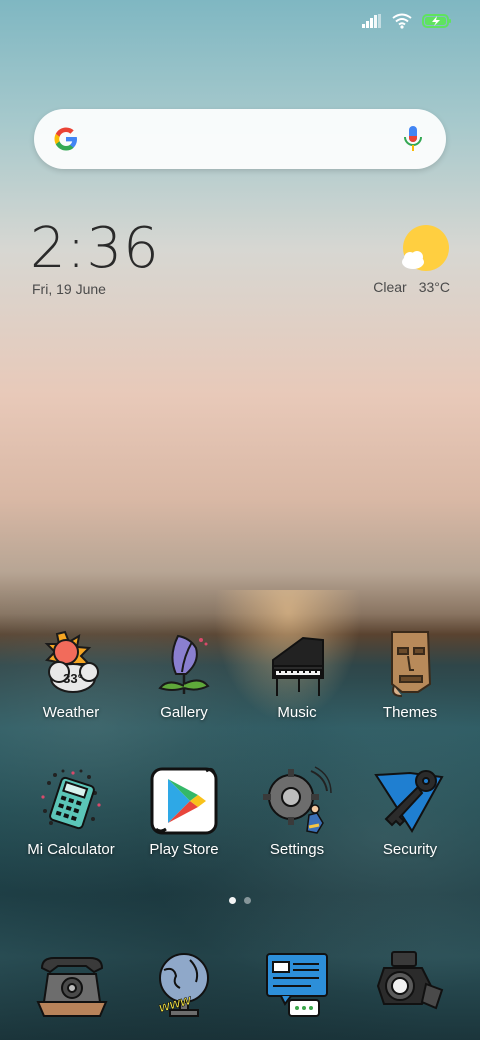 This screenshot has width=480, height=1040. I want to click on app-label: Security, so click(410, 849).